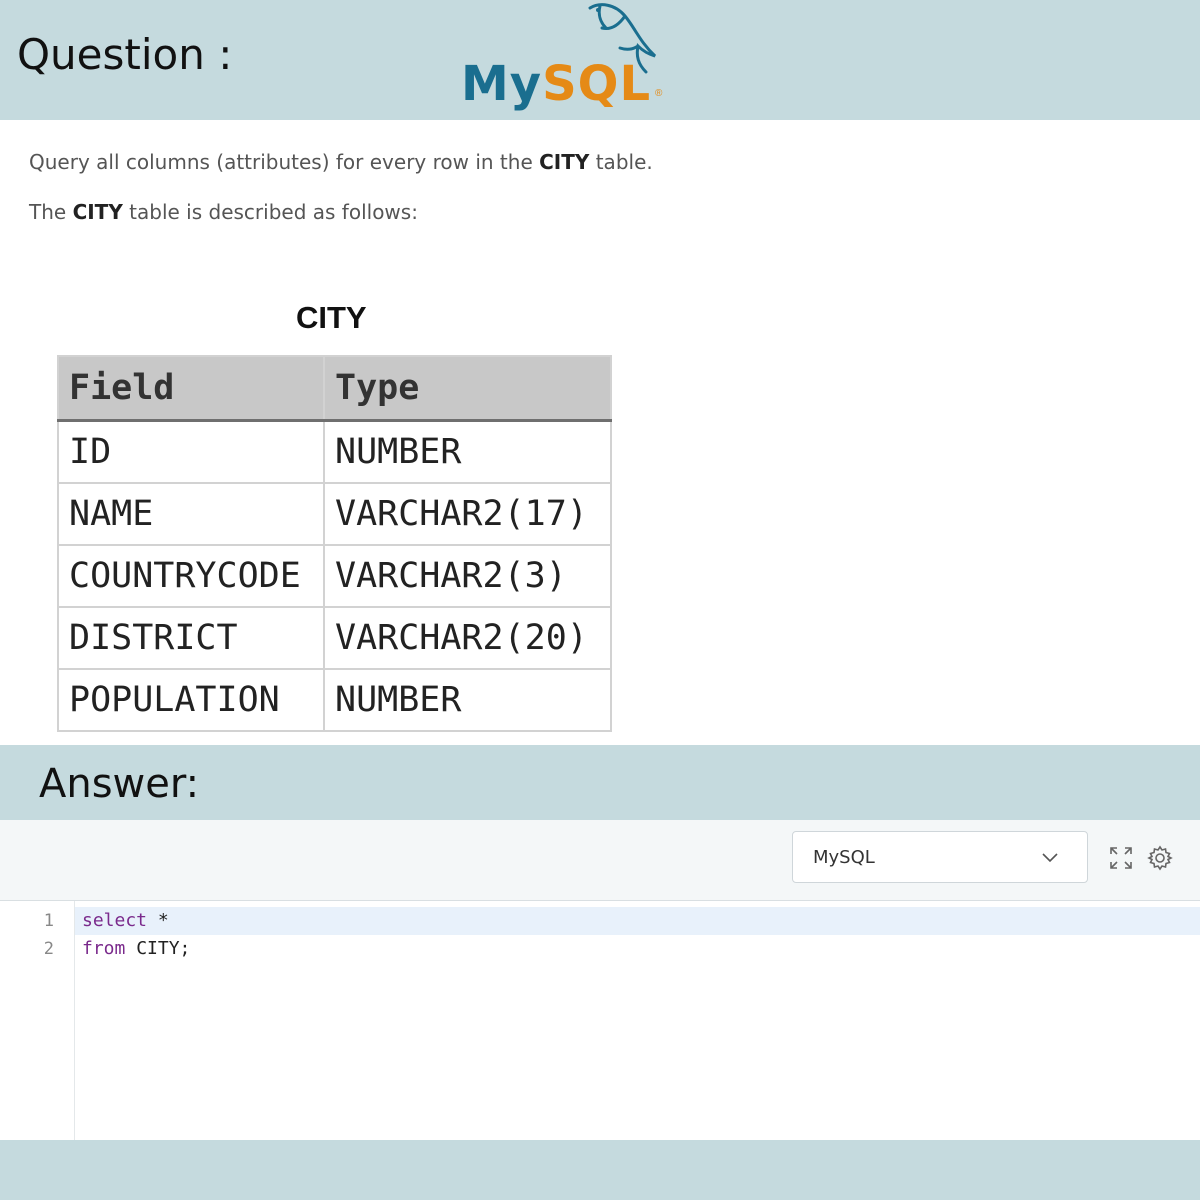  I want to click on type-cell: VARCHAR2(3), so click(467, 576).